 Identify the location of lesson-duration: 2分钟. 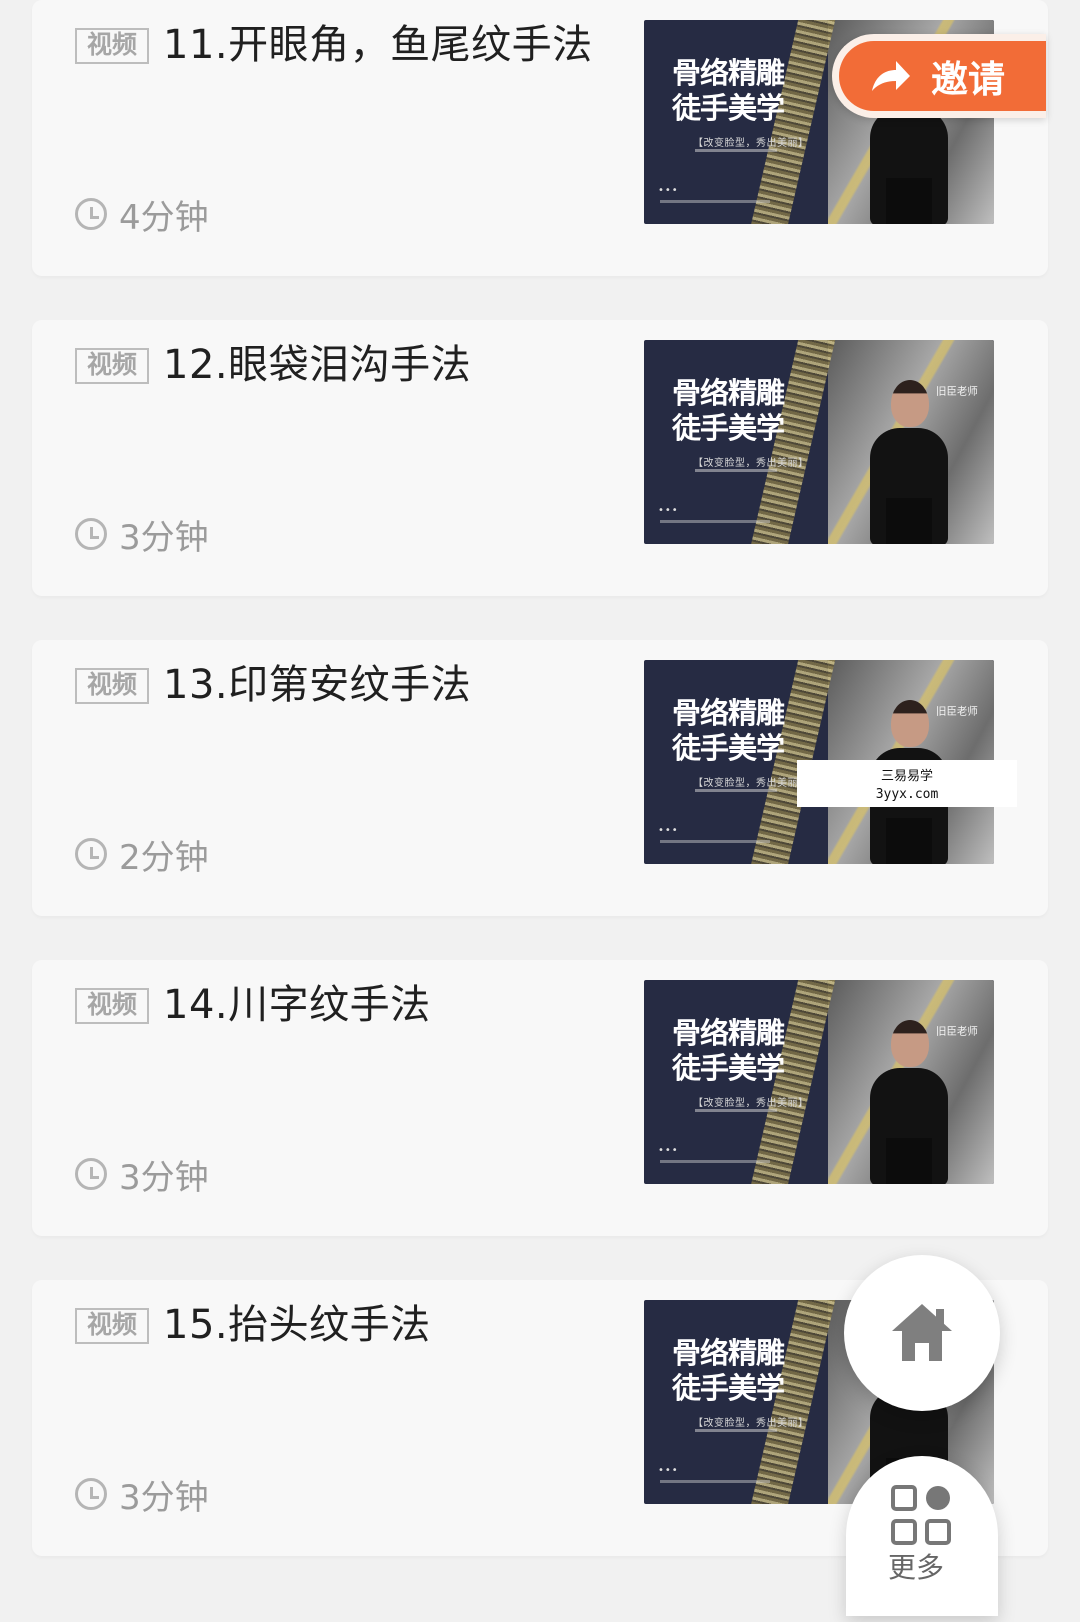
(142, 855).